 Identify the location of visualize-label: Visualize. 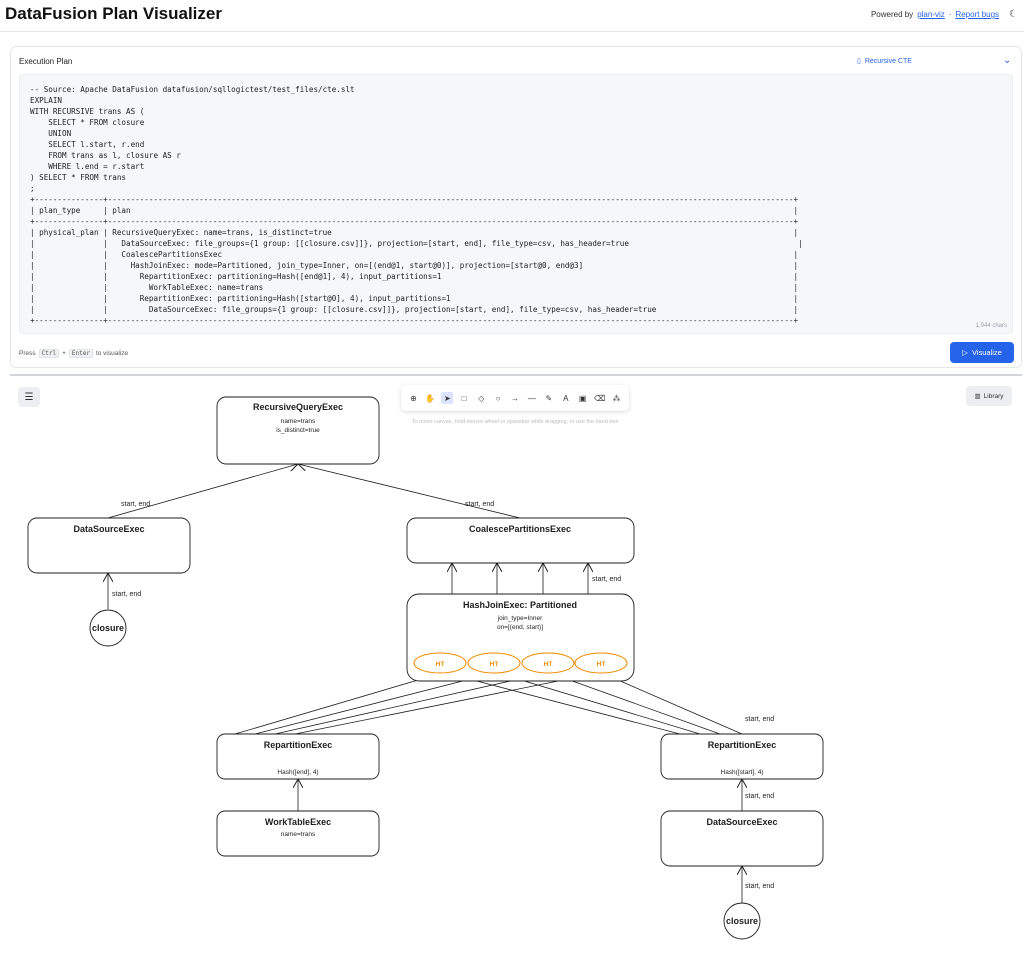
(986, 352).